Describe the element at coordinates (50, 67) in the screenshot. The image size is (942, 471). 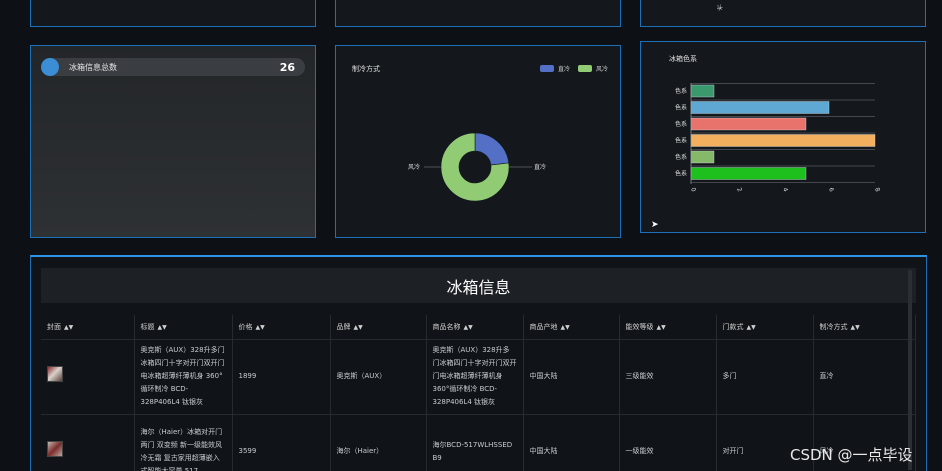
I see `dot-icon` at that location.